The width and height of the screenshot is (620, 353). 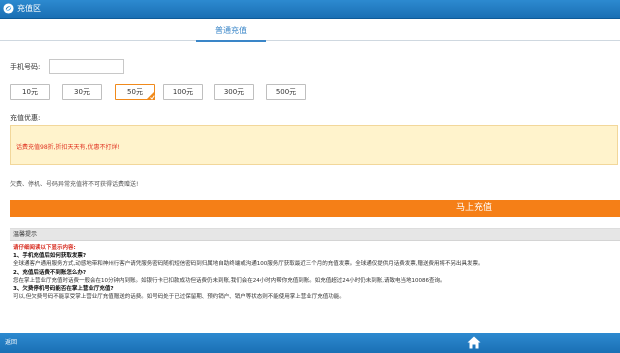 I want to click on amount-option-500: 500元, so click(x=286, y=92).